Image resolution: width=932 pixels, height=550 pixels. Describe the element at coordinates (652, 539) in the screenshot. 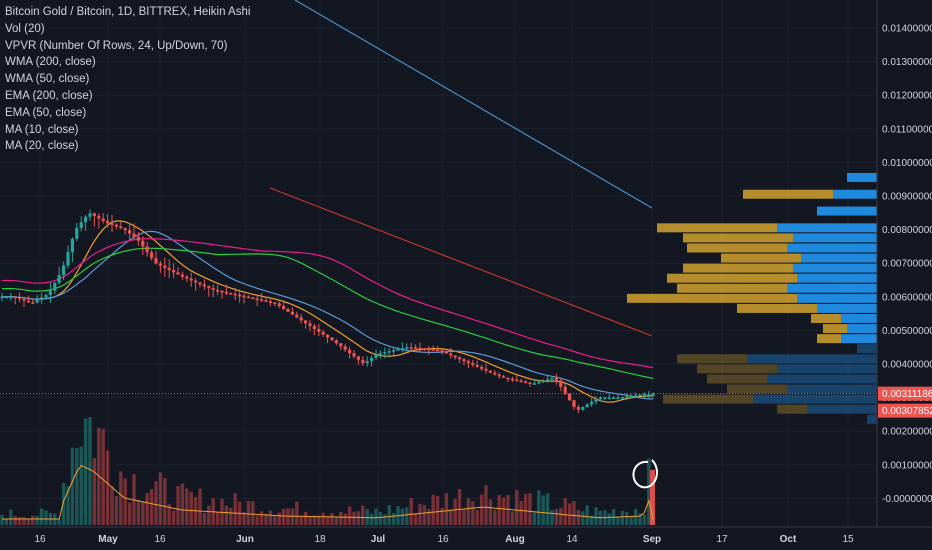

I see `time-tick-label: Sep` at that location.